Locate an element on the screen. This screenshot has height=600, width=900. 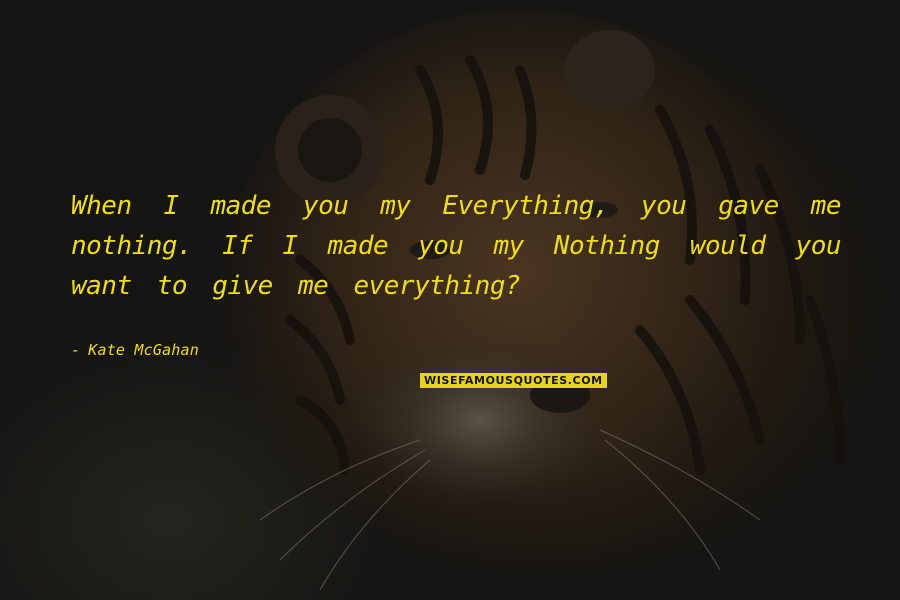
quote-author: - Kate McGahan is located at coordinates (135, 350).